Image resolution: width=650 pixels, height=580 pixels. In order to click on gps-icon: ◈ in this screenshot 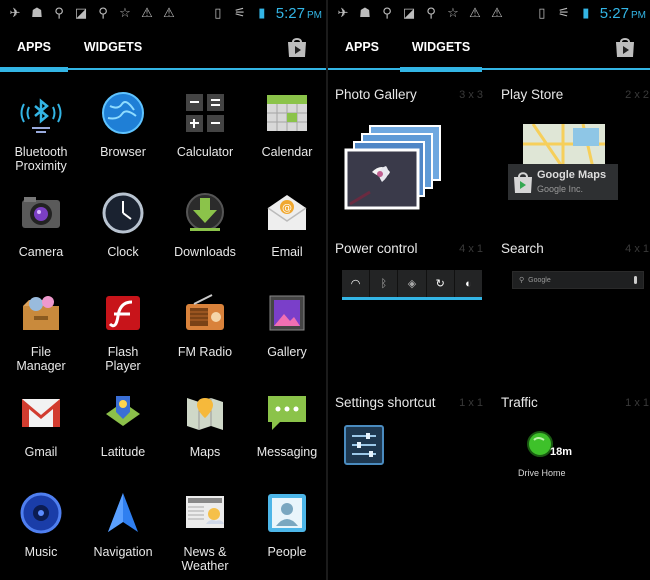, I will do `click(412, 283)`.